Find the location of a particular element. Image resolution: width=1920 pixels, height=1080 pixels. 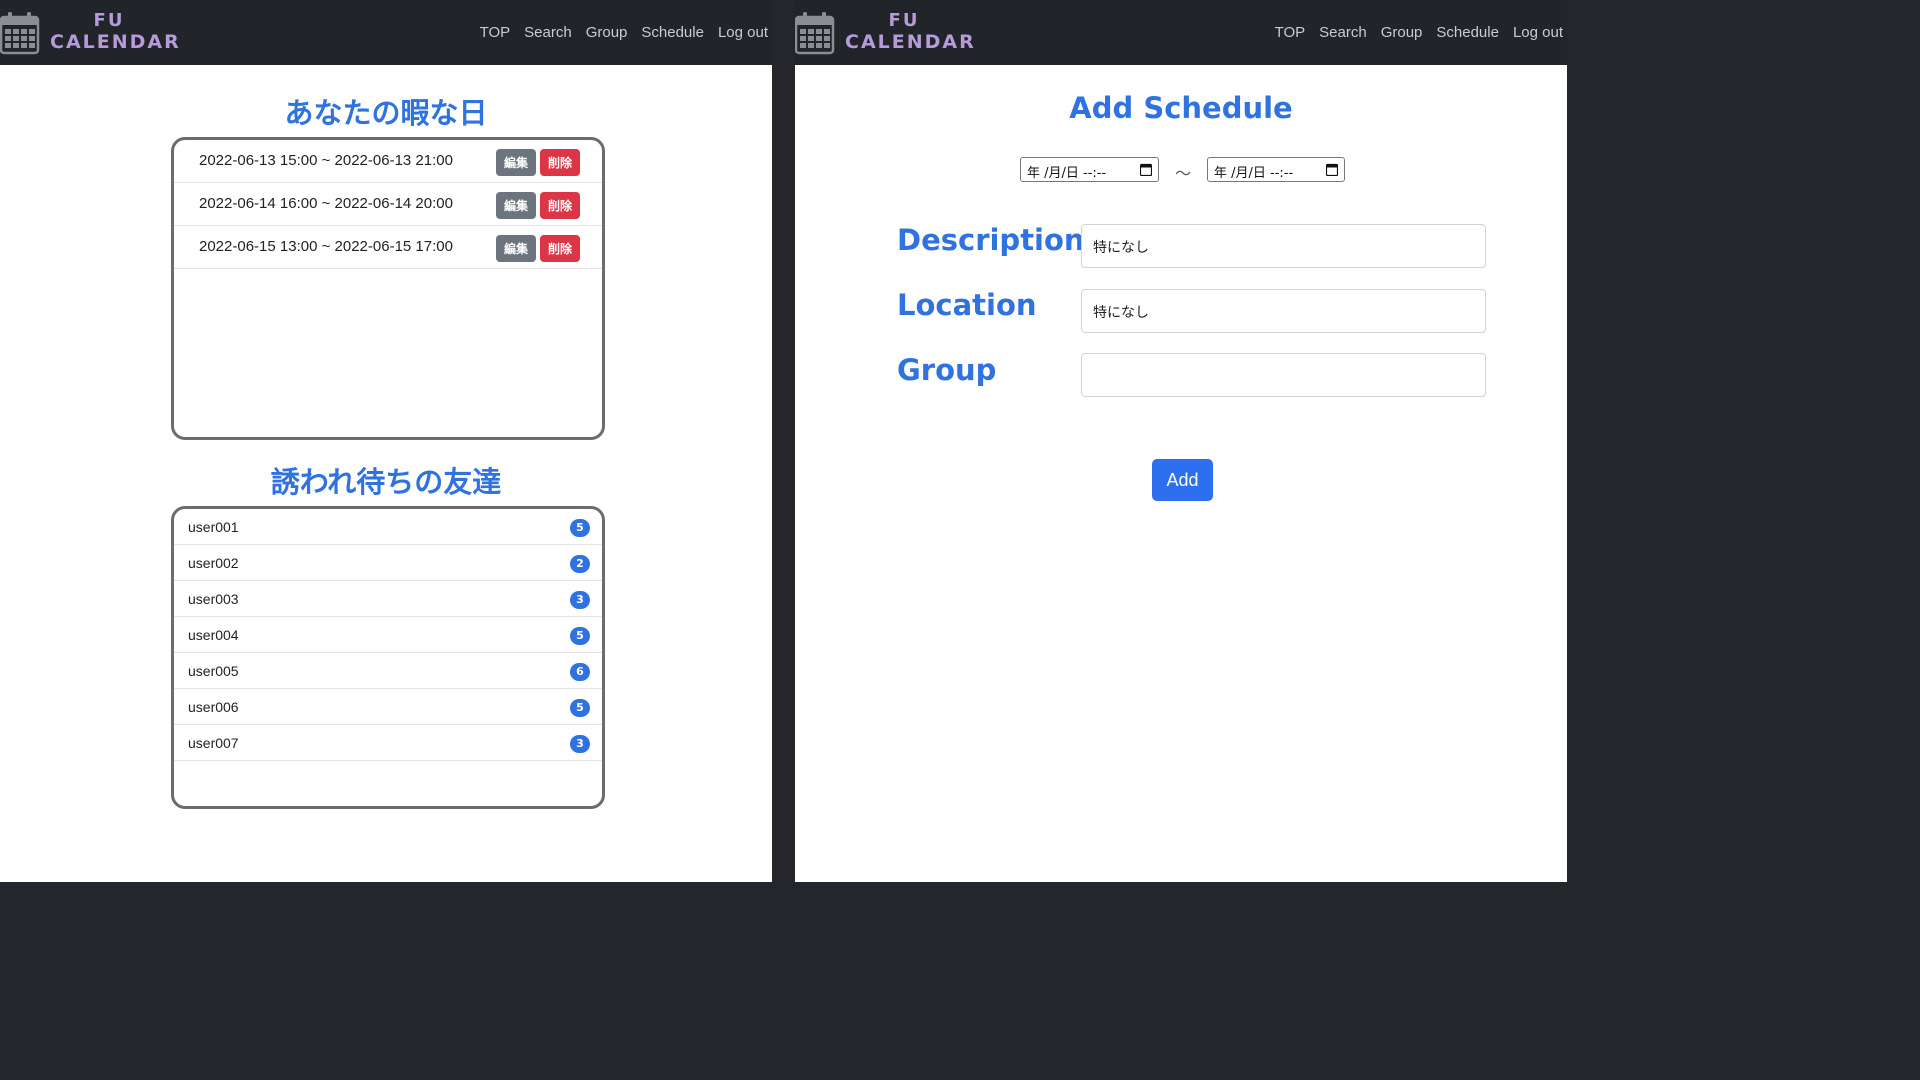

friend-row: user006 5 is located at coordinates (388, 707).